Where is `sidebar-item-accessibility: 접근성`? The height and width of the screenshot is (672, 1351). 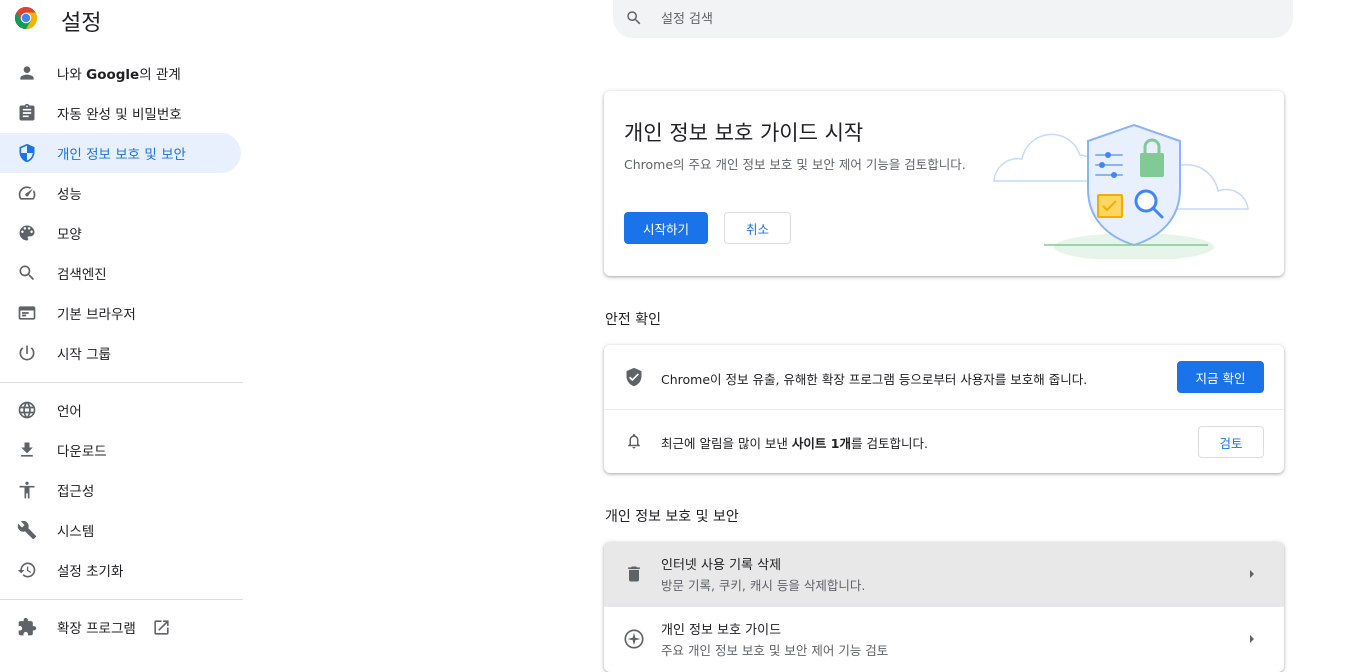 sidebar-item-accessibility: 접근성 is located at coordinates (120, 490).